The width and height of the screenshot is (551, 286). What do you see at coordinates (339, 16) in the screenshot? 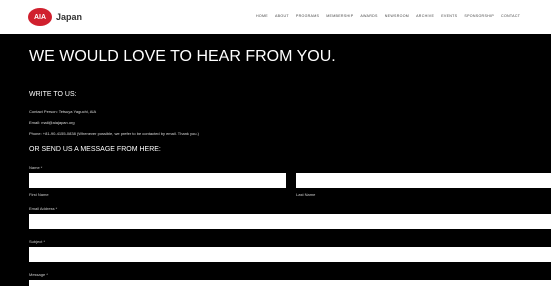
I see `nav-membership: MEMBERSHIP` at bounding box center [339, 16].